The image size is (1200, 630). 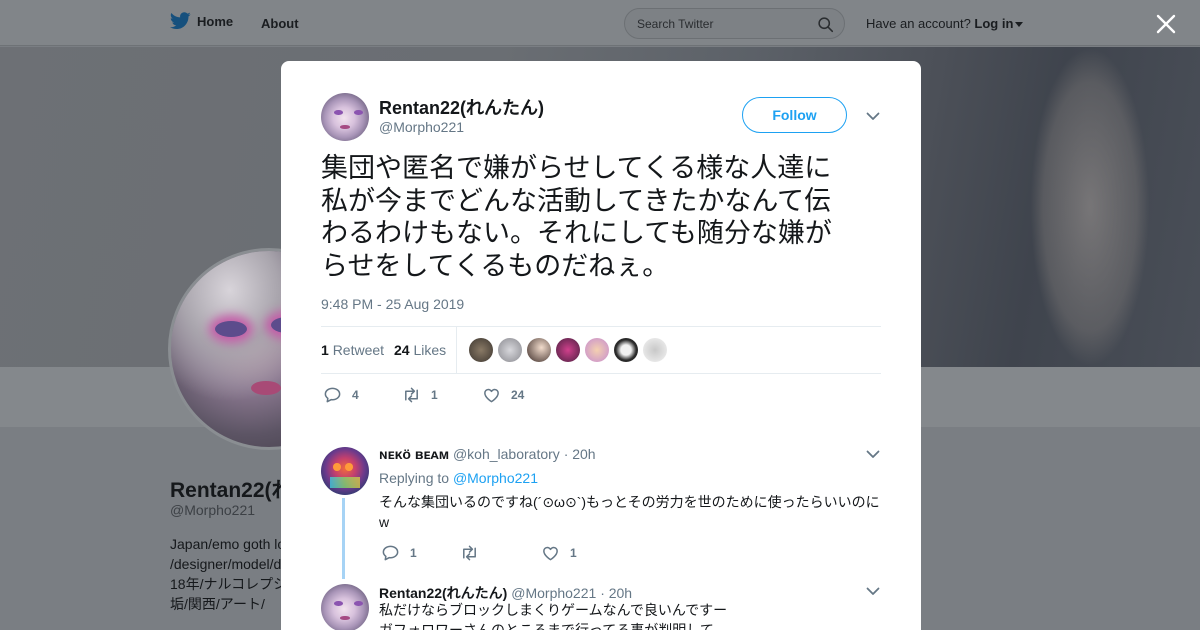 I want to click on reply-button: 1, so click(x=399, y=553).